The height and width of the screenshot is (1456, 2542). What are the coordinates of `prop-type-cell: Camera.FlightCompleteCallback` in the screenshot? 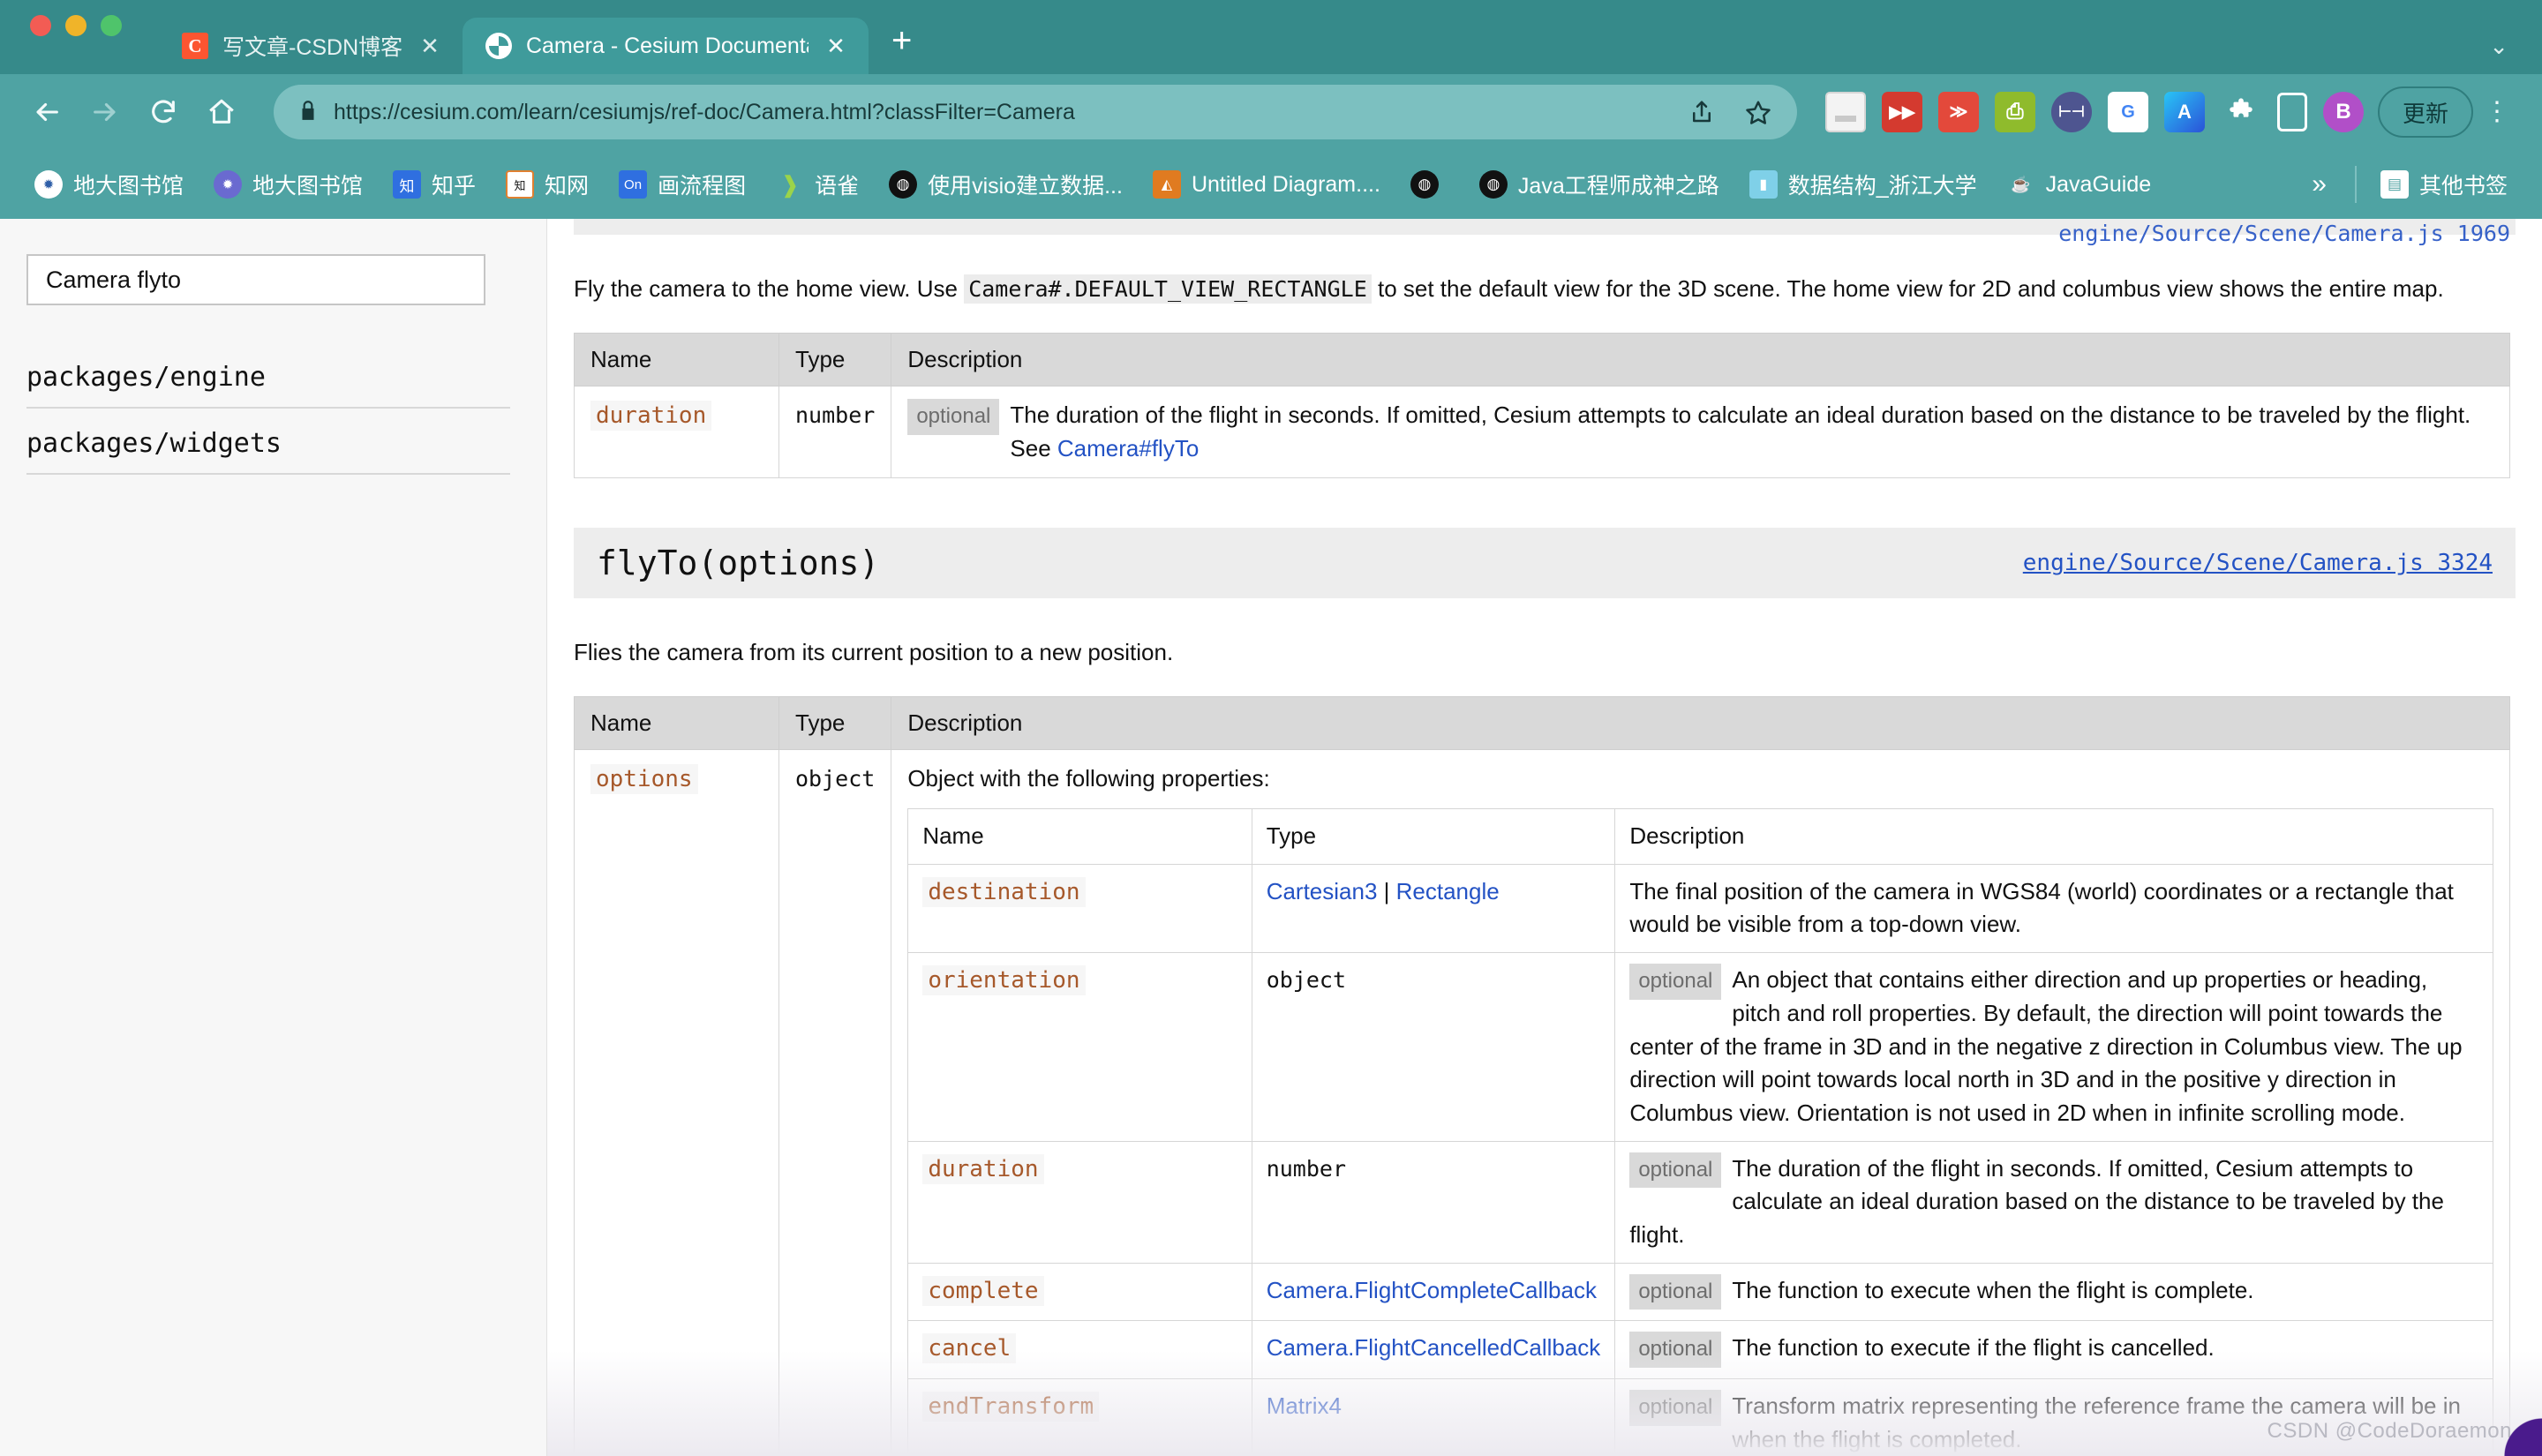 It's located at (1433, 1292).